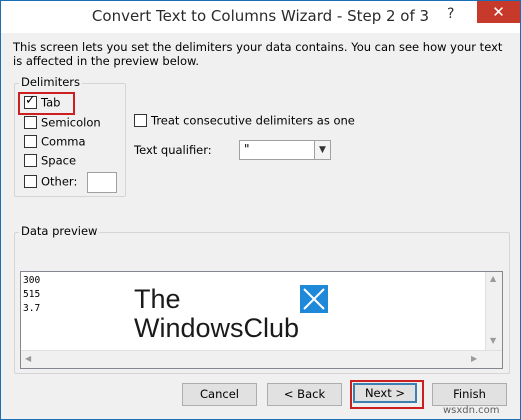  What do you see at coordinates (493, 311) in the screenshot?
I see `vertical-scrollbar: ▲ ▼` at bounding box center [493, 311].